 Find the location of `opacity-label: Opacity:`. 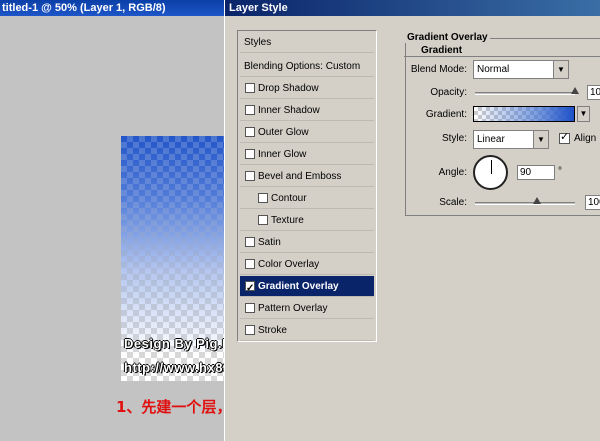

opacity-label: Opacity: is located at coordinates (448, 92).